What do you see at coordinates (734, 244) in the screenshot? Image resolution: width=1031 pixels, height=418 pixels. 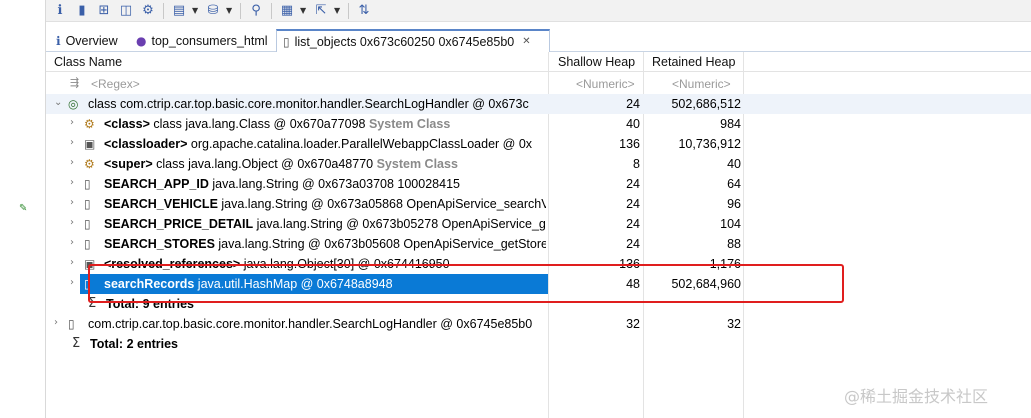 I see `row-retained-heap: 88` at bounding box center [734, 244].